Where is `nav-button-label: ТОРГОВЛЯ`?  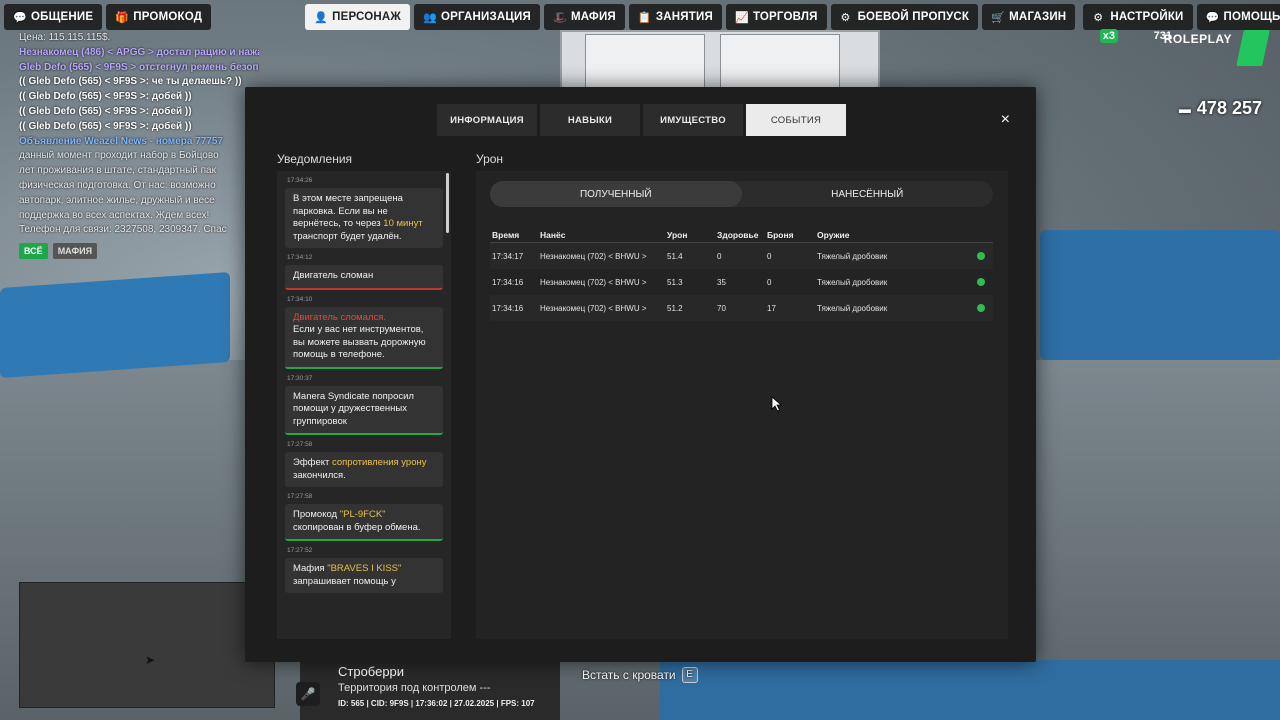
nav-button-label: ТОРГОВЛЯ is located at coordinates (785, 17).